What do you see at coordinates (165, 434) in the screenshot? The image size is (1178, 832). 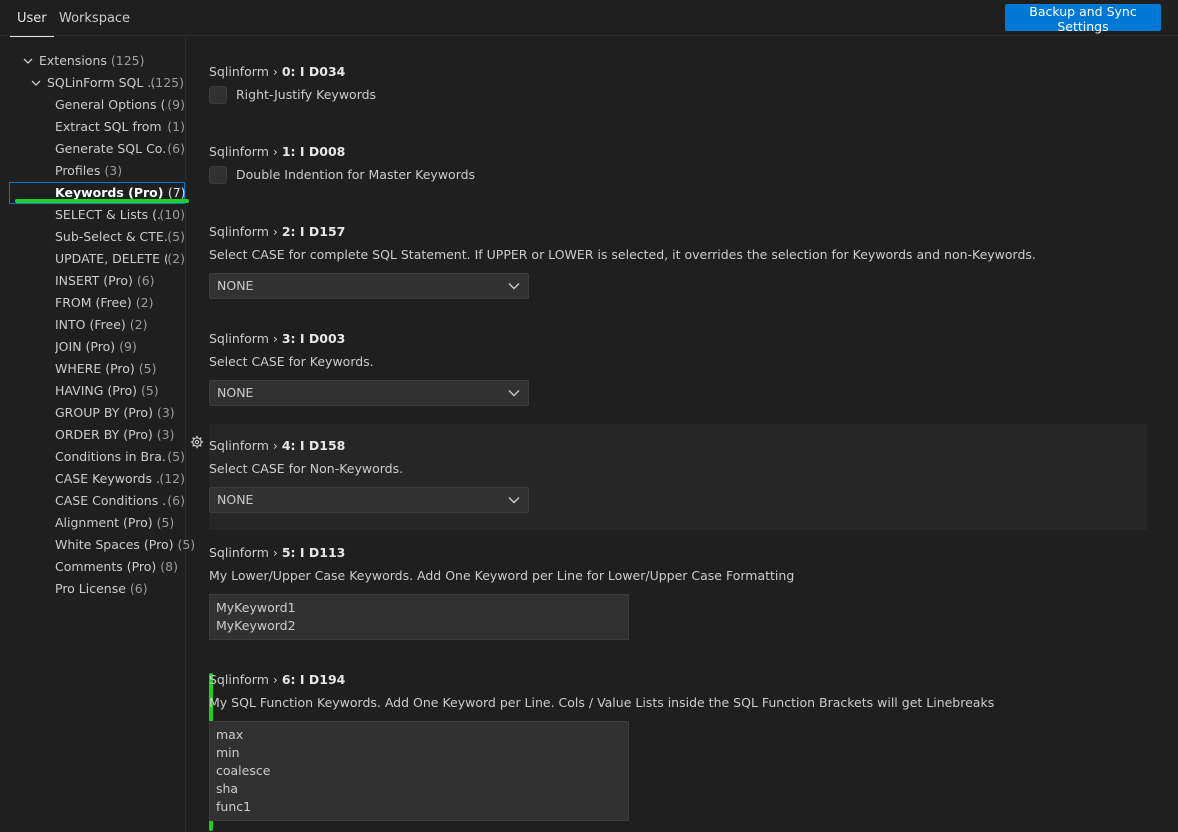 I see `tree-item-count: (3)` at bounding box center [165, 434].